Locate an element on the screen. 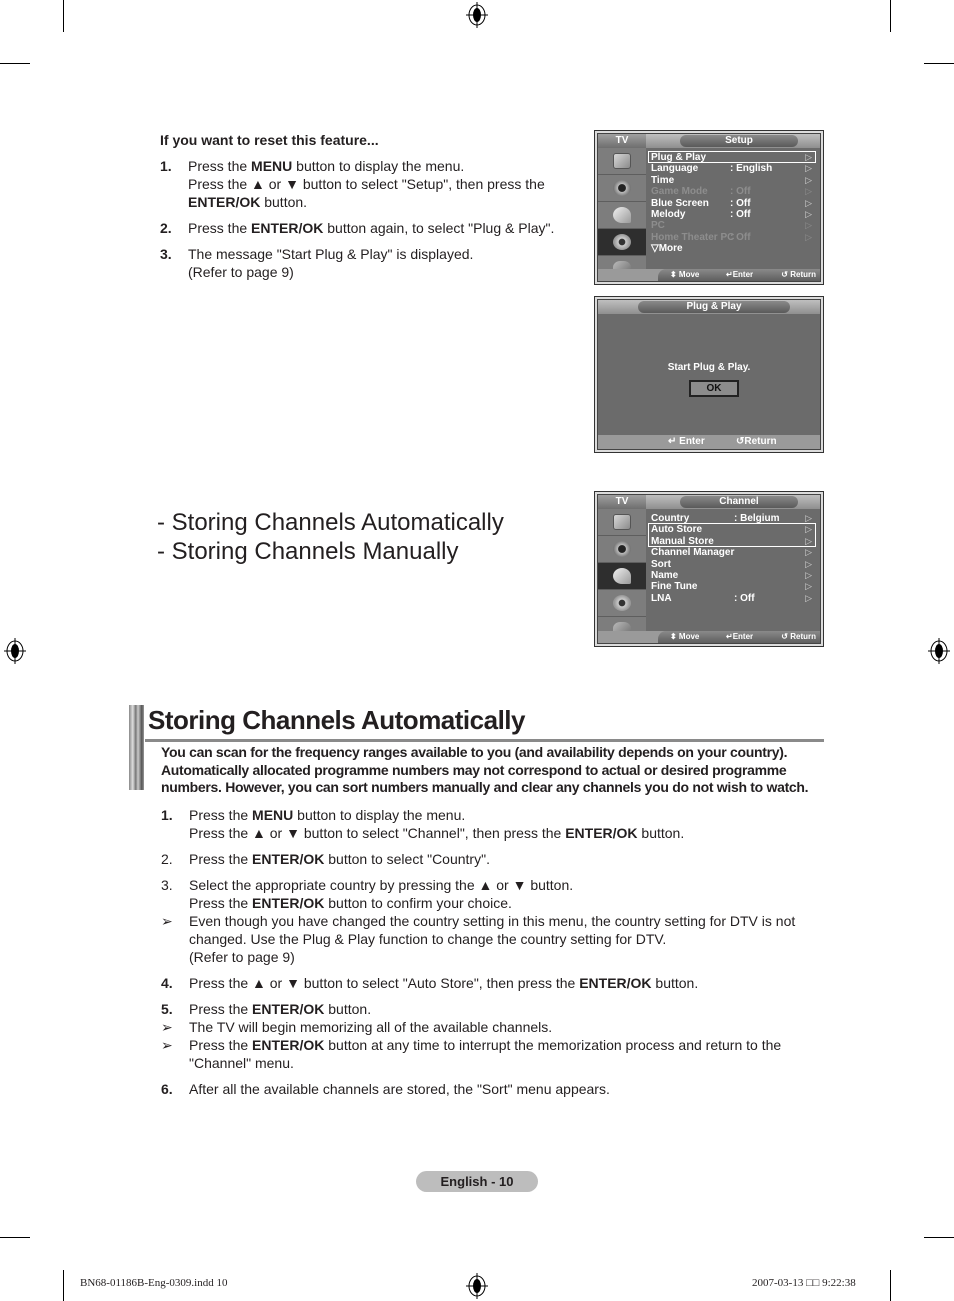 The height and width of the screenshot is (1301, 954). tv-footer-bar: ⬍ Move ↵Enter ↺ Return is located at coordinates (739, 275).